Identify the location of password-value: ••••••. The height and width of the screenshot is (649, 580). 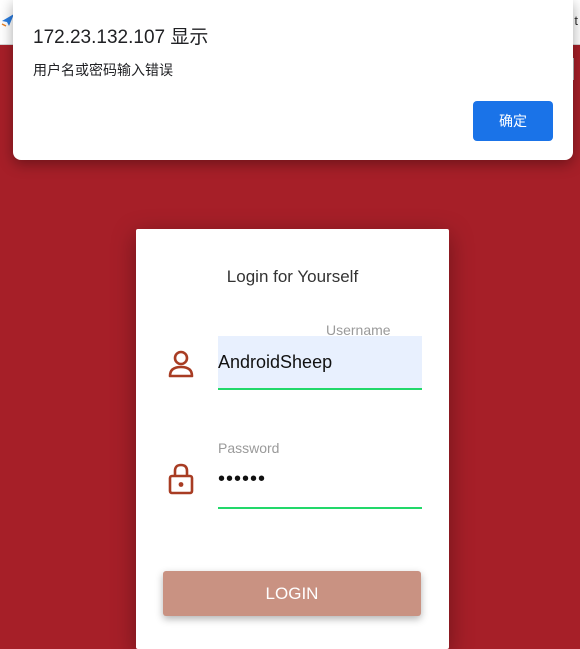
(242, 479).